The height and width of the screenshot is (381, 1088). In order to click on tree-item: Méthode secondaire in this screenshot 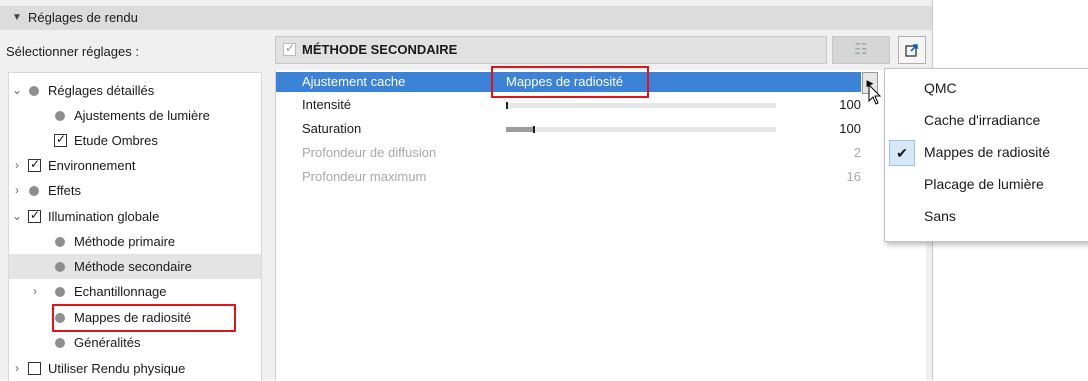, I will do `click(135, 266)`.